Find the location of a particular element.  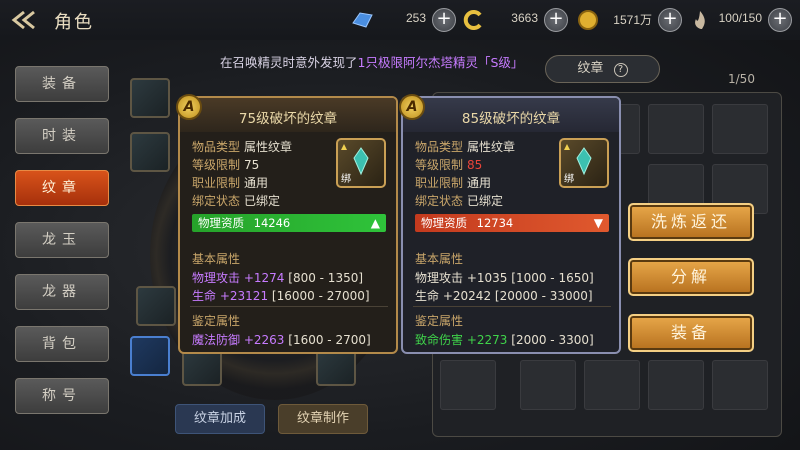

back-arrow-icon is located at coordinates (23, 20).